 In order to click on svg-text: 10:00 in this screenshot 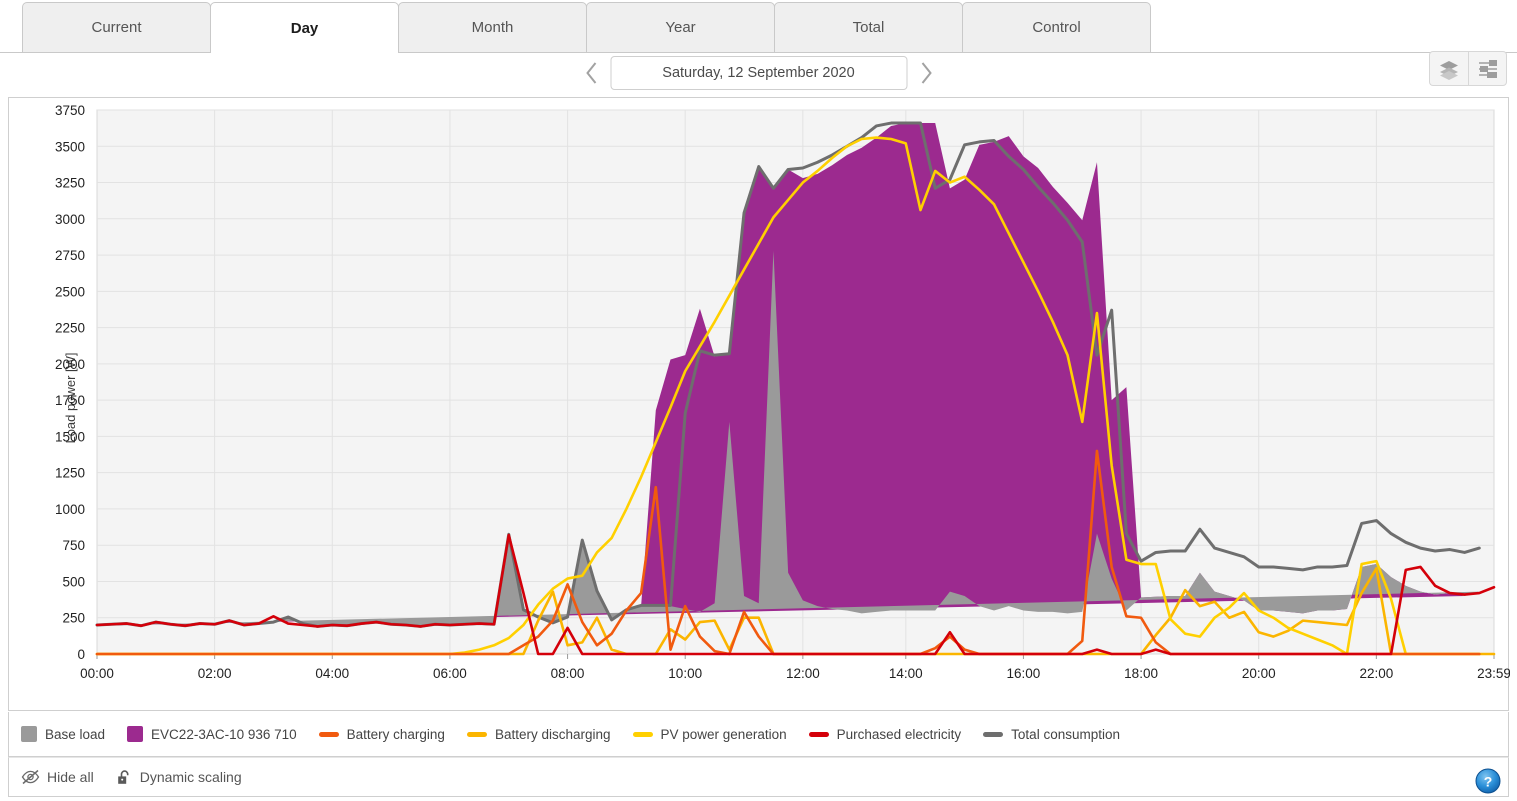, I will do `click(685, 673)`.